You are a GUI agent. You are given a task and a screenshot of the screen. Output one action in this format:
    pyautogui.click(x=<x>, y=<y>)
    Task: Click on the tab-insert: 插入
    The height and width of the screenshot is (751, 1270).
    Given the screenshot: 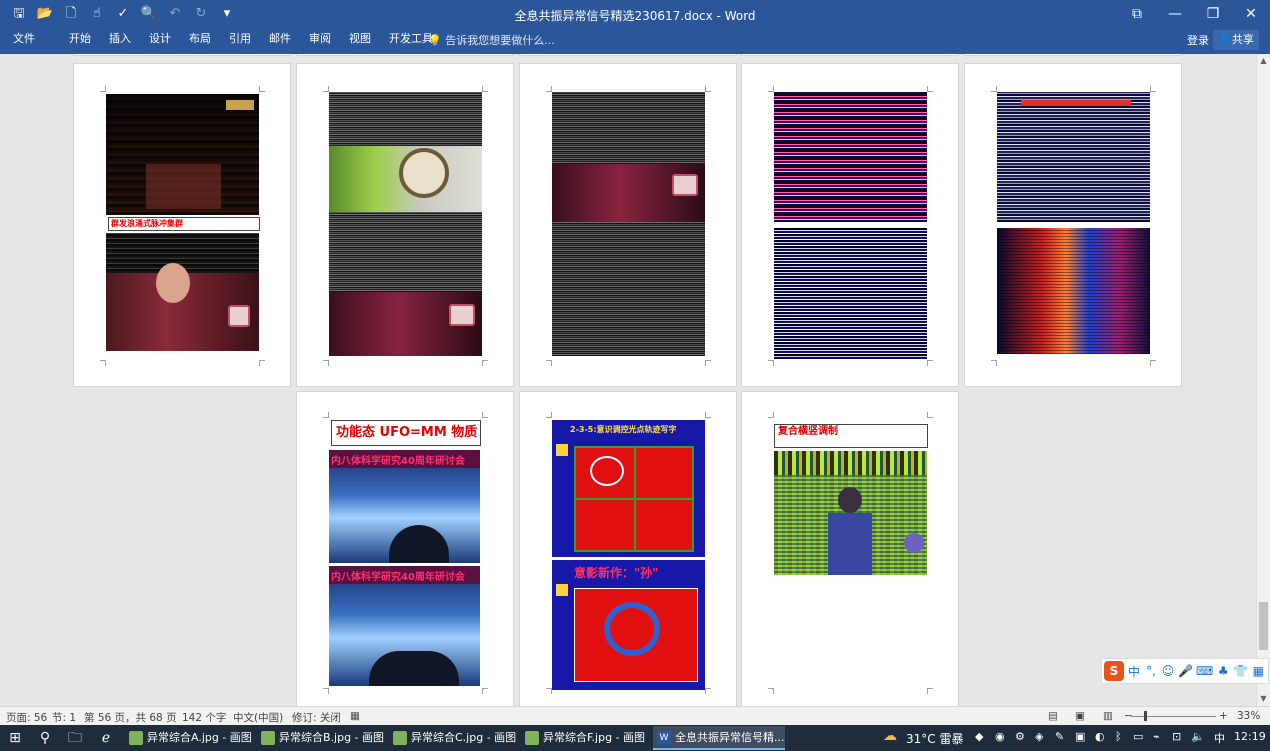 What is the action you would take?
    pyautogui.click(x=120, y=39)
    